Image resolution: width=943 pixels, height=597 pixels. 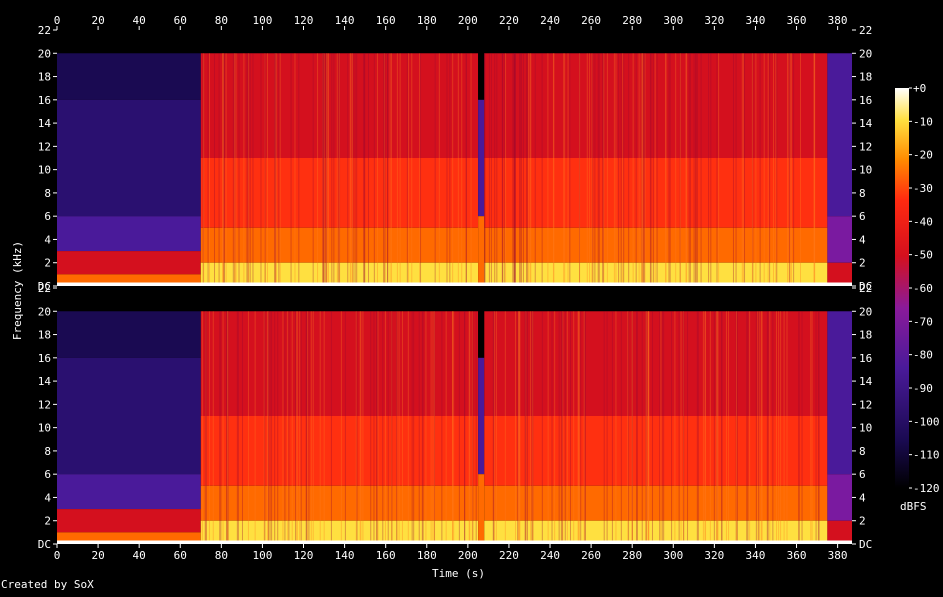 I want to click on y-tick-label-right: 20, so click(x=865, y=311).